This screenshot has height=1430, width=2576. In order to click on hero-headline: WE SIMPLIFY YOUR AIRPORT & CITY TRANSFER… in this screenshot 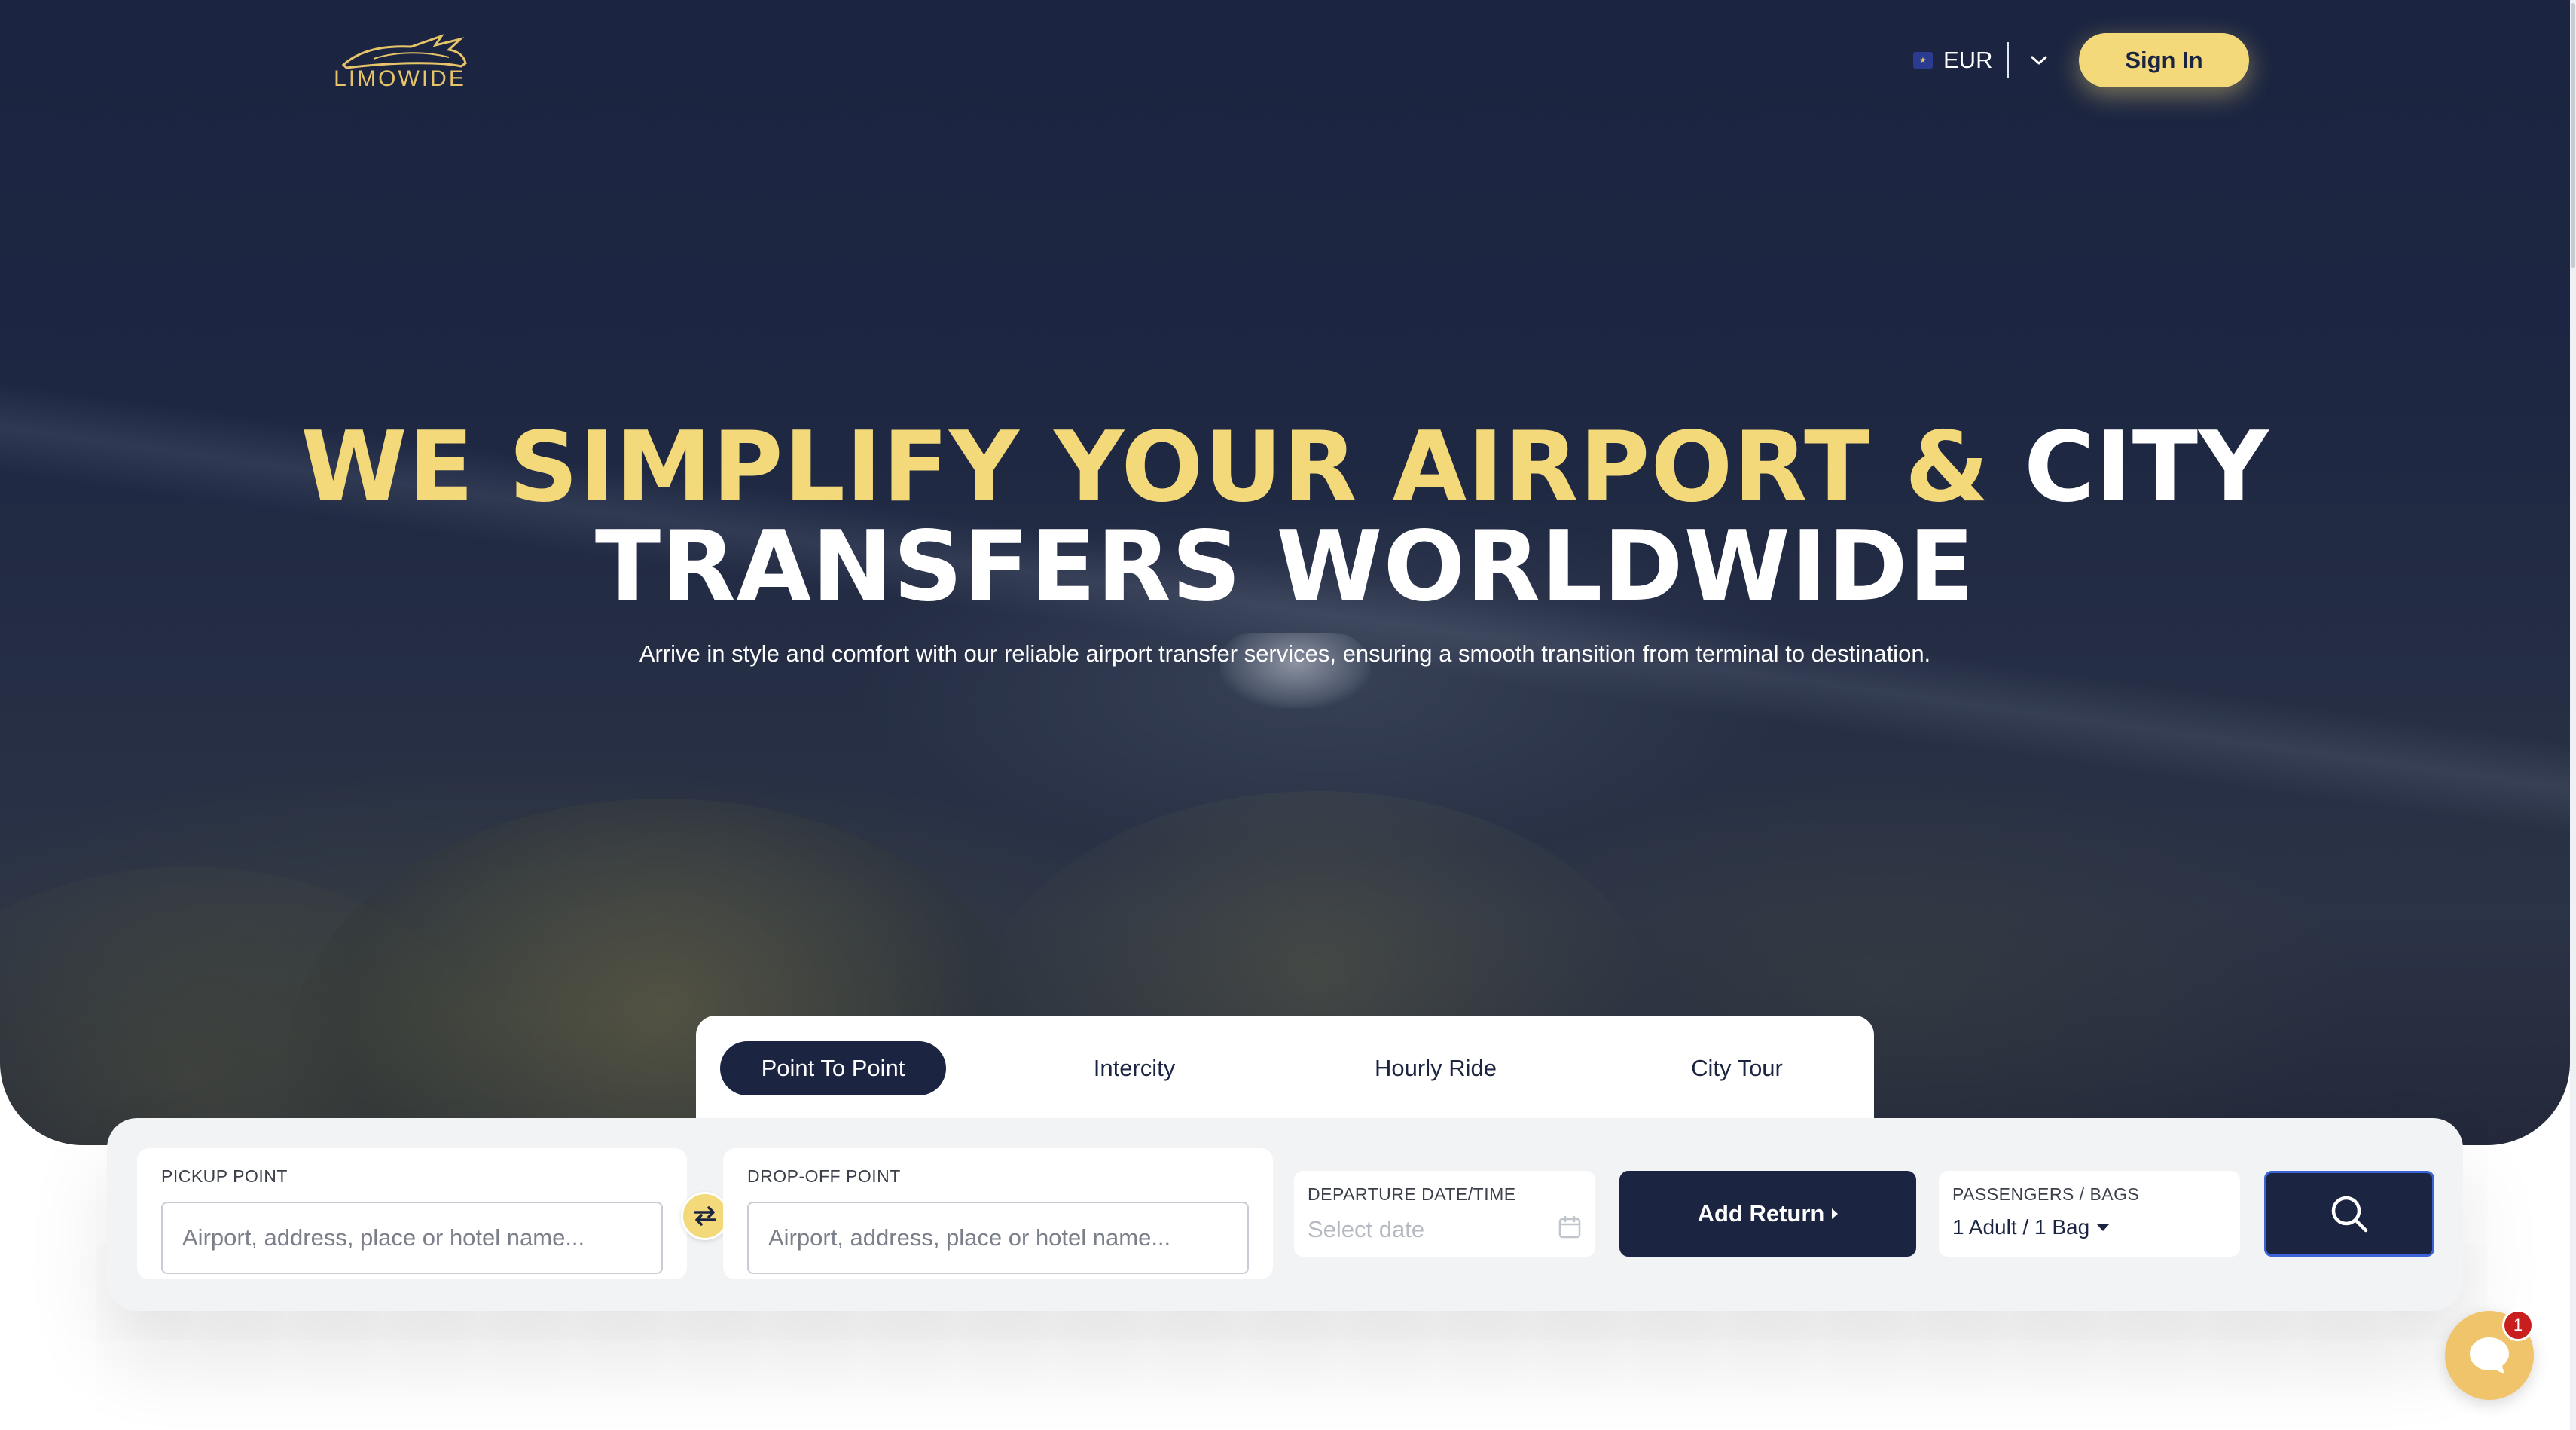, I will do `click(1285, 517)`.